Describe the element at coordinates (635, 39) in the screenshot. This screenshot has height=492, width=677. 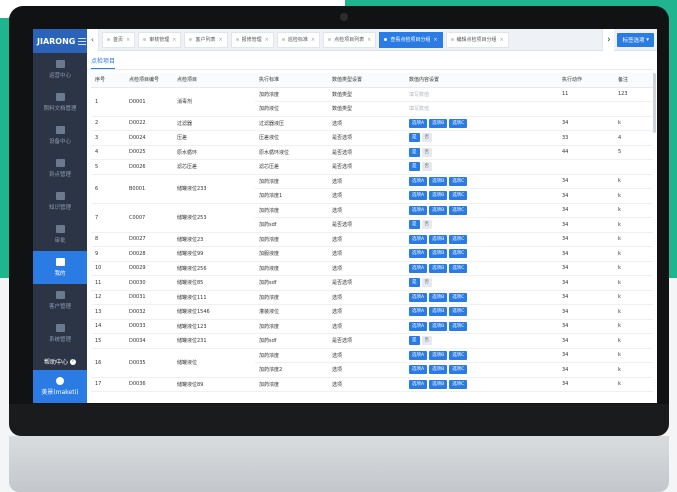
I see `tab-options-dropdown: 标签选项 ▾` at that location.